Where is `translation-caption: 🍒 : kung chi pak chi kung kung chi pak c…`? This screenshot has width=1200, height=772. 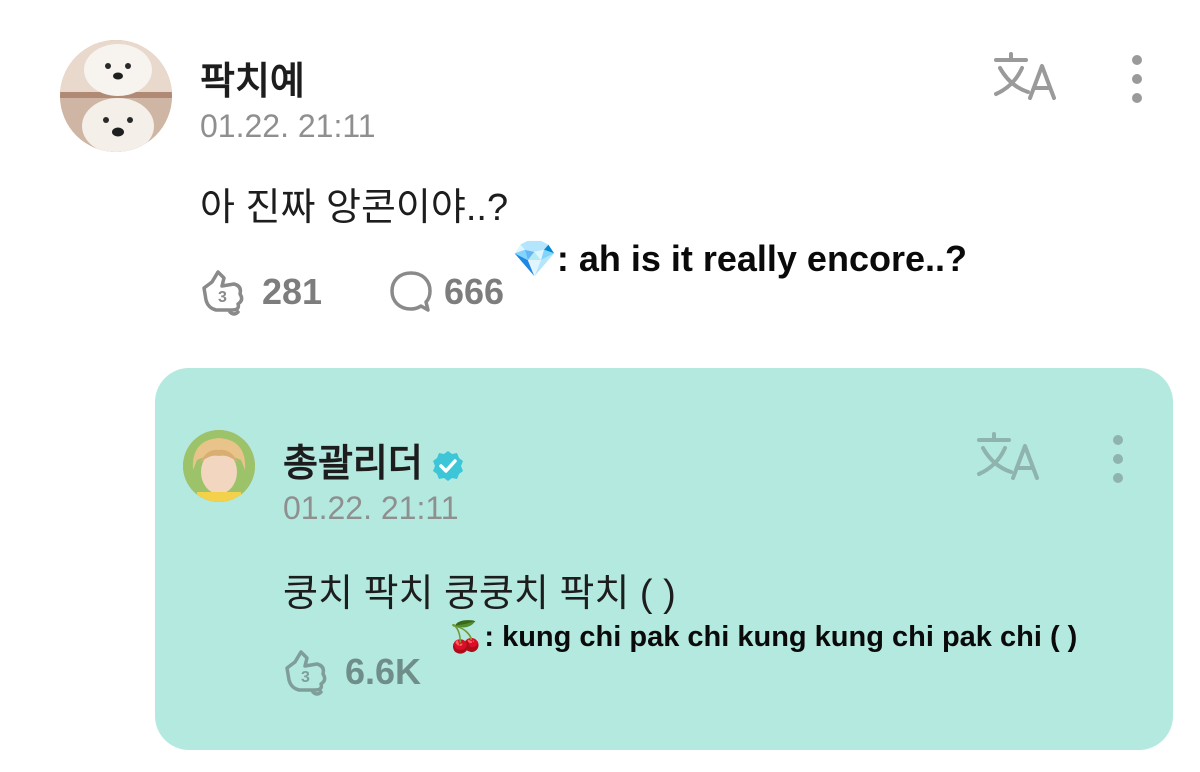
translation-caption: 🍒 : kung chi pak chi kung kung chi pak c… is located at coordinates (762, 637).